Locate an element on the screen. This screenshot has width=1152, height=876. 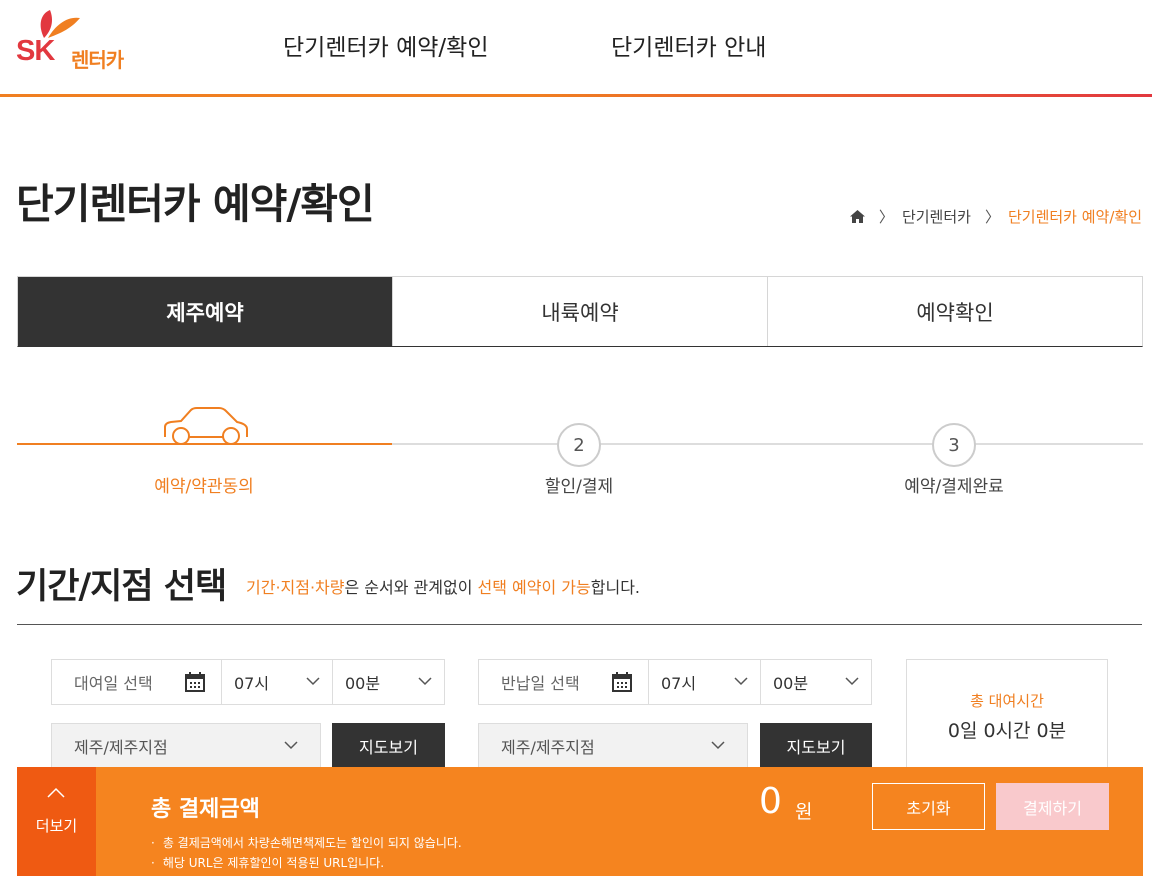
return-branch-value: 제주/제주지점 is located at coordinates (548, 747).